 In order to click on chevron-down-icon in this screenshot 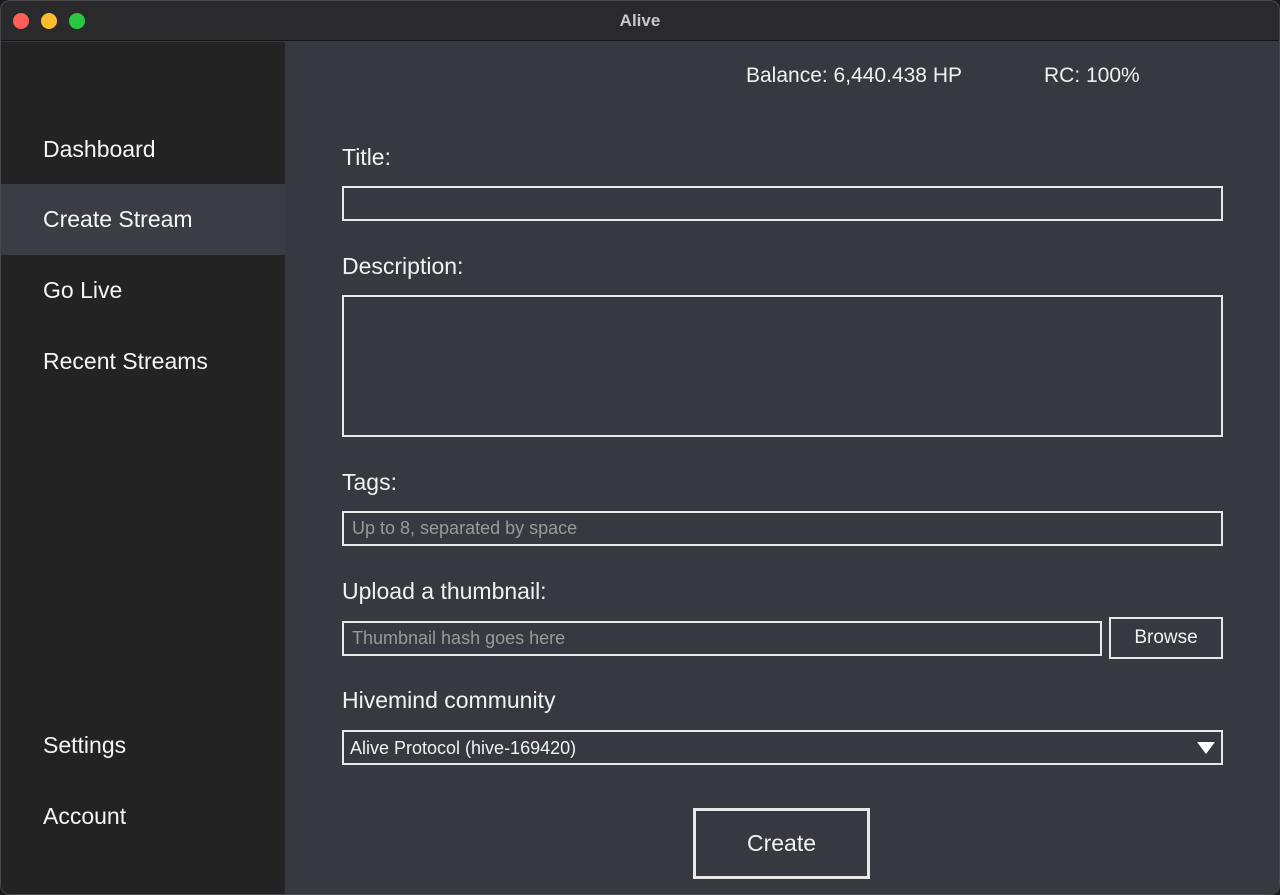, I will do `click(1206, 748)`.